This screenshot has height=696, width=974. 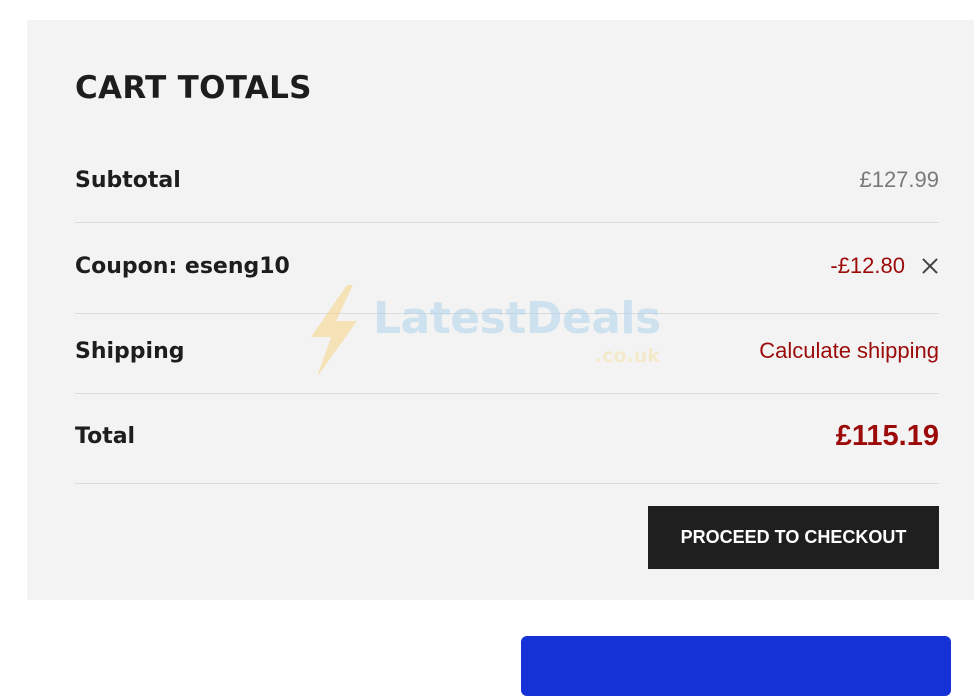 I want to click on coupon-row: Coupon: eseng10 -£12.80, so click(x=507, y=266).